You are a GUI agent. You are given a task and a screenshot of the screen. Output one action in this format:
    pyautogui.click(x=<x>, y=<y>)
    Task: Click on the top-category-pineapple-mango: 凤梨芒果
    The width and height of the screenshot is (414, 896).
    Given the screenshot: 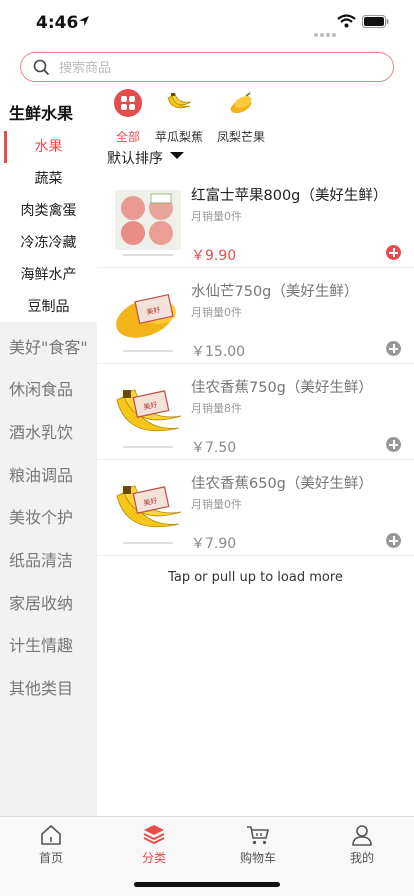 What is the action you would take?
    pyautogui.click(x=241, y=116)
    